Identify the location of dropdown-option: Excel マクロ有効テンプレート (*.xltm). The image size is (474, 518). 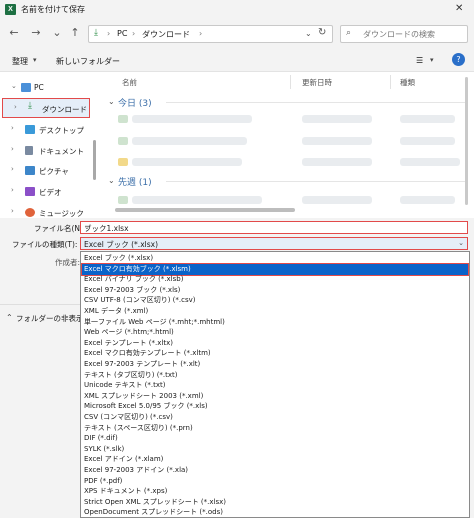
(275, 353).